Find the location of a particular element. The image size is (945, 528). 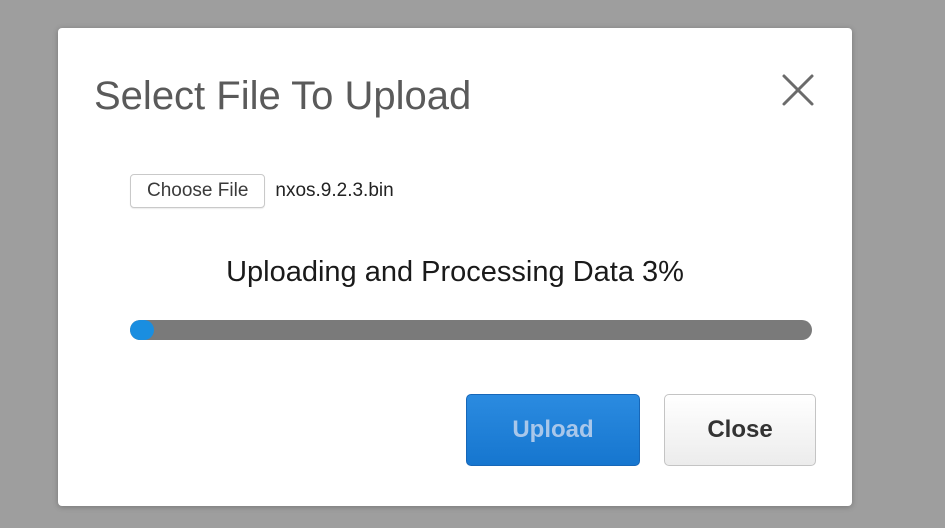

close-button: Close is located at coordinates (740, 430).